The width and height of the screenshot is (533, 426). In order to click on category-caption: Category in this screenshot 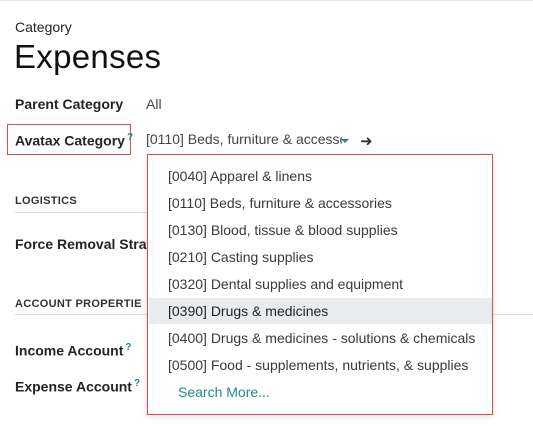, I will do `click(43, 27)`.